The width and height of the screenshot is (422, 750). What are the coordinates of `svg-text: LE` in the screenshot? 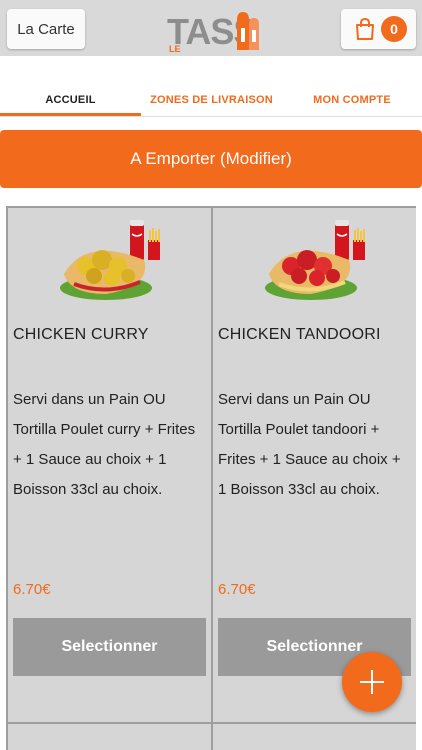 It's located at (175, 49).